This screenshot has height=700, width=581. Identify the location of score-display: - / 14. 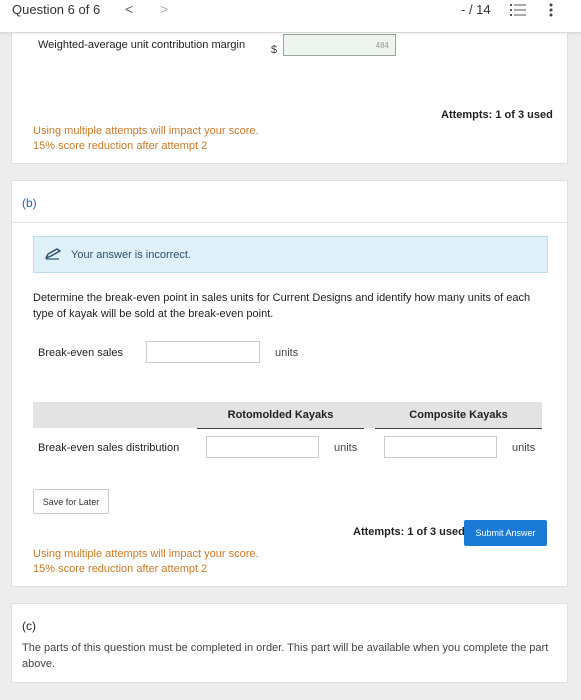
(476, 9).